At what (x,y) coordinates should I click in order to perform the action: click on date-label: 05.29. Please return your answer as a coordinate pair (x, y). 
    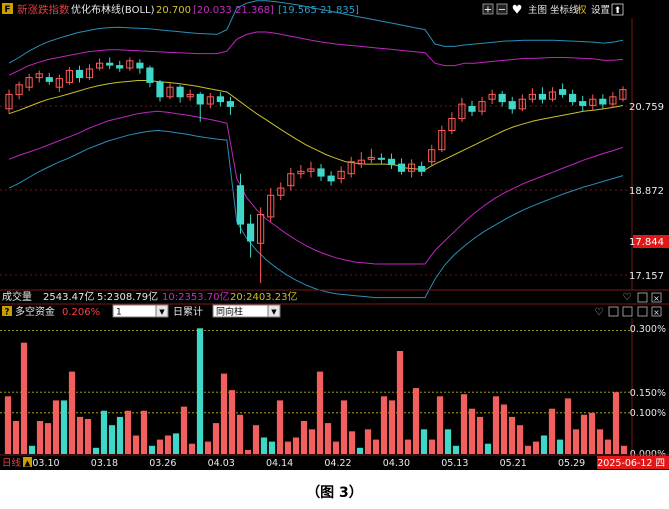
    Looking at the image, I should click on (571, 463).